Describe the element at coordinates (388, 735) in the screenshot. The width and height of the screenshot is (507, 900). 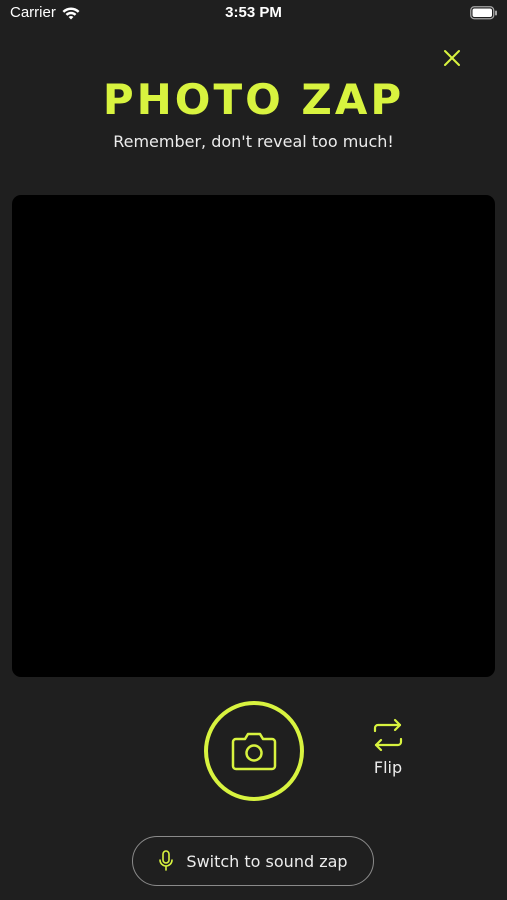
I see `flip-icon` at that location.